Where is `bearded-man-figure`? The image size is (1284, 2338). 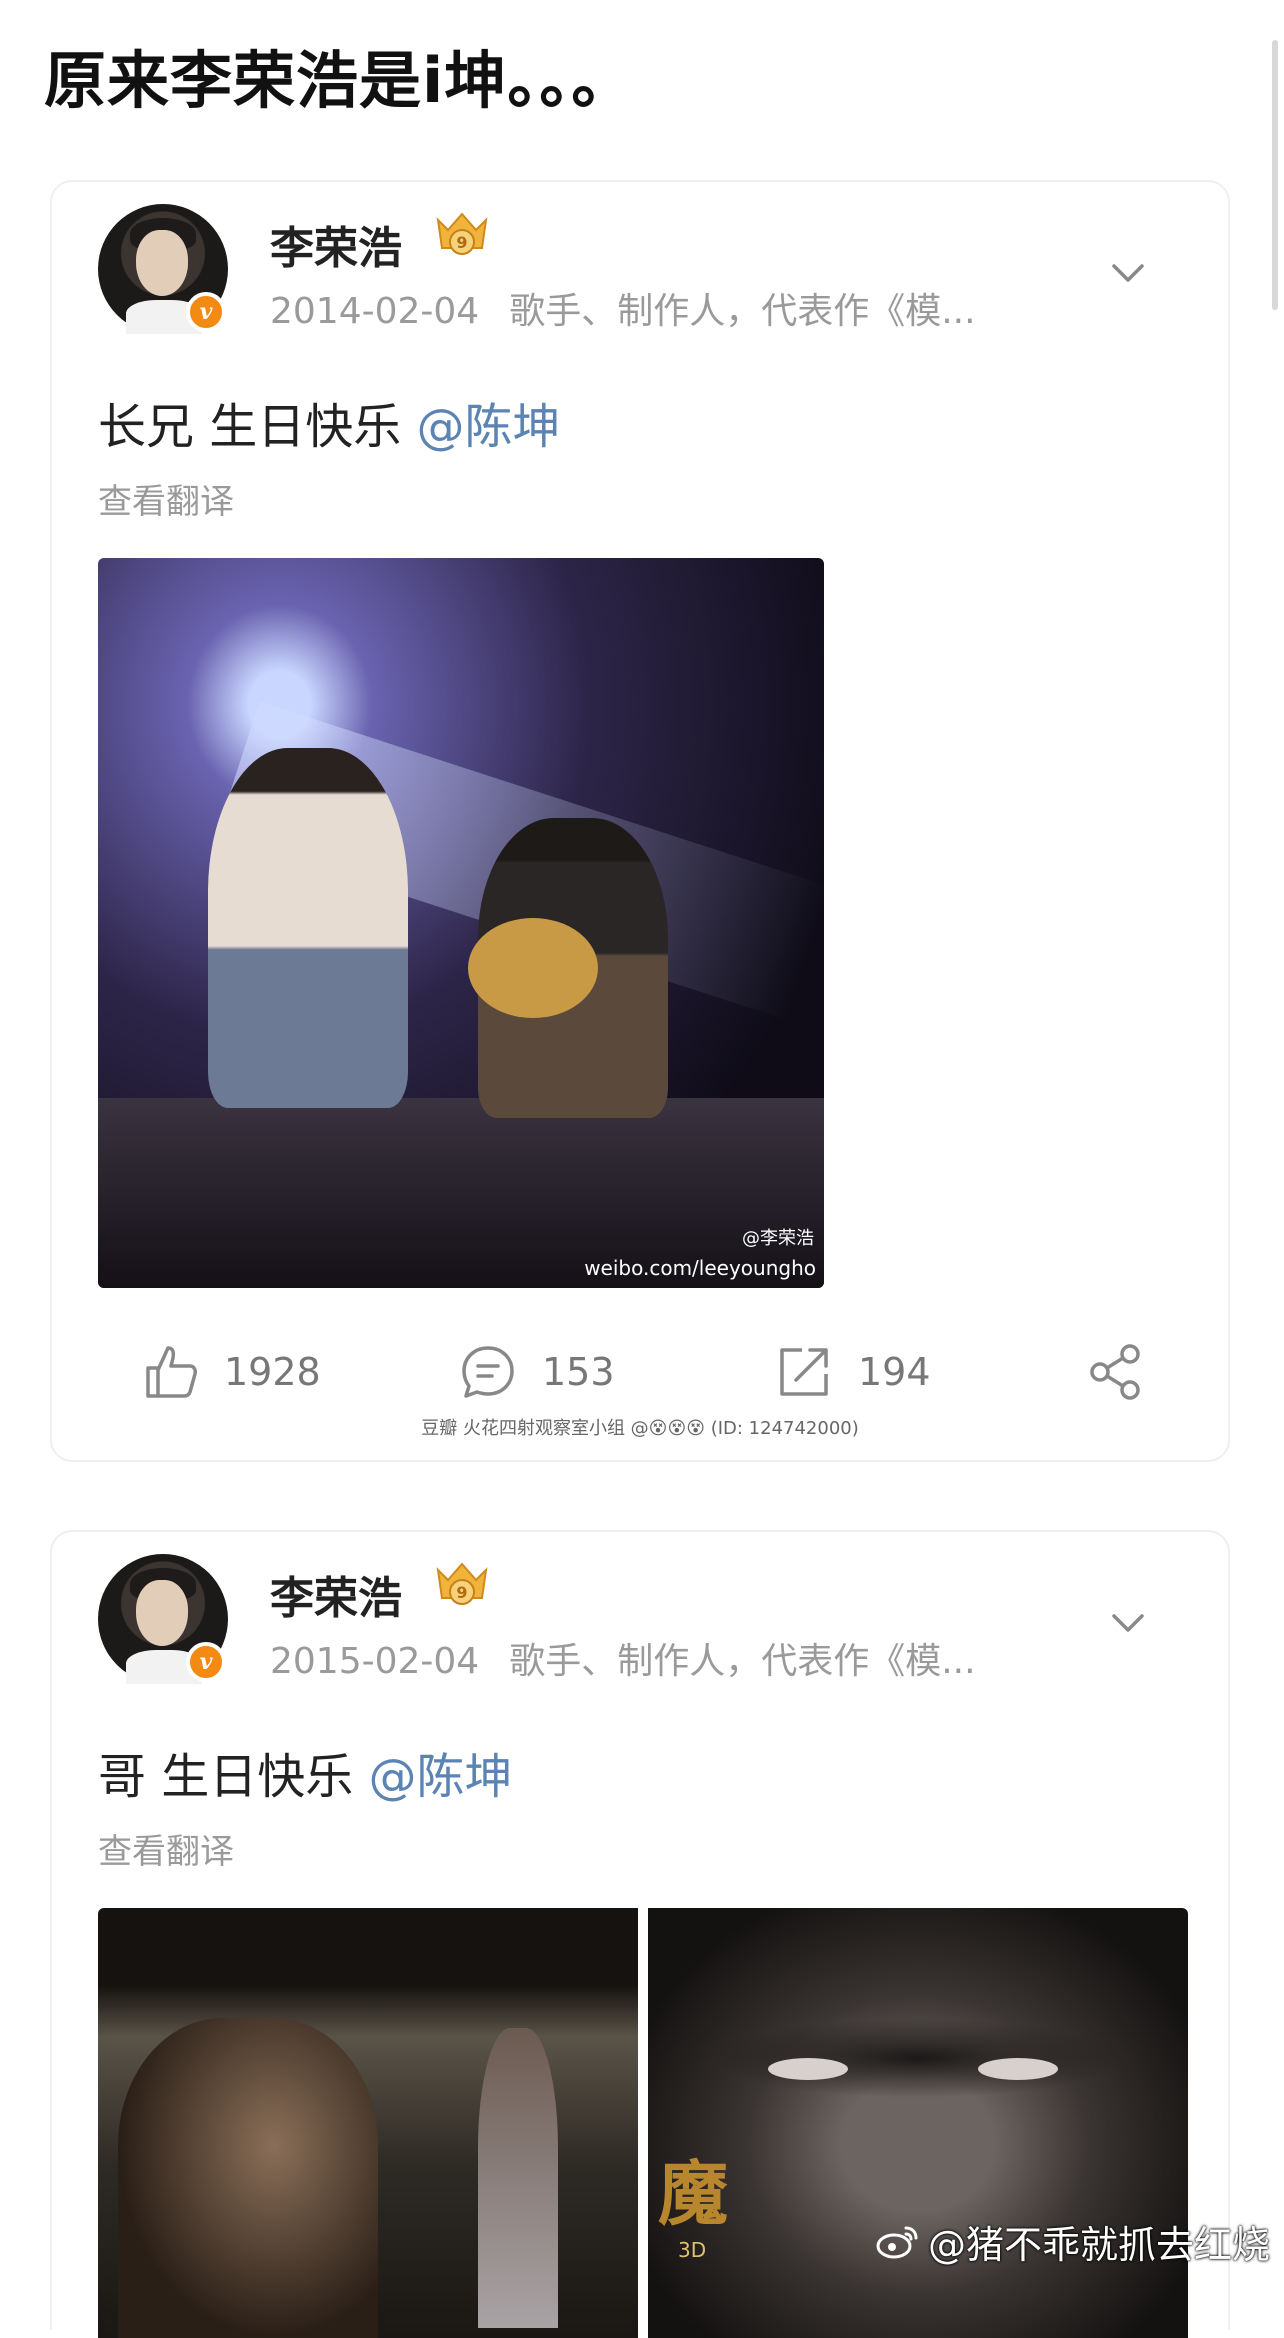 bearded-man-figure is located at coordinates (248, 2178).